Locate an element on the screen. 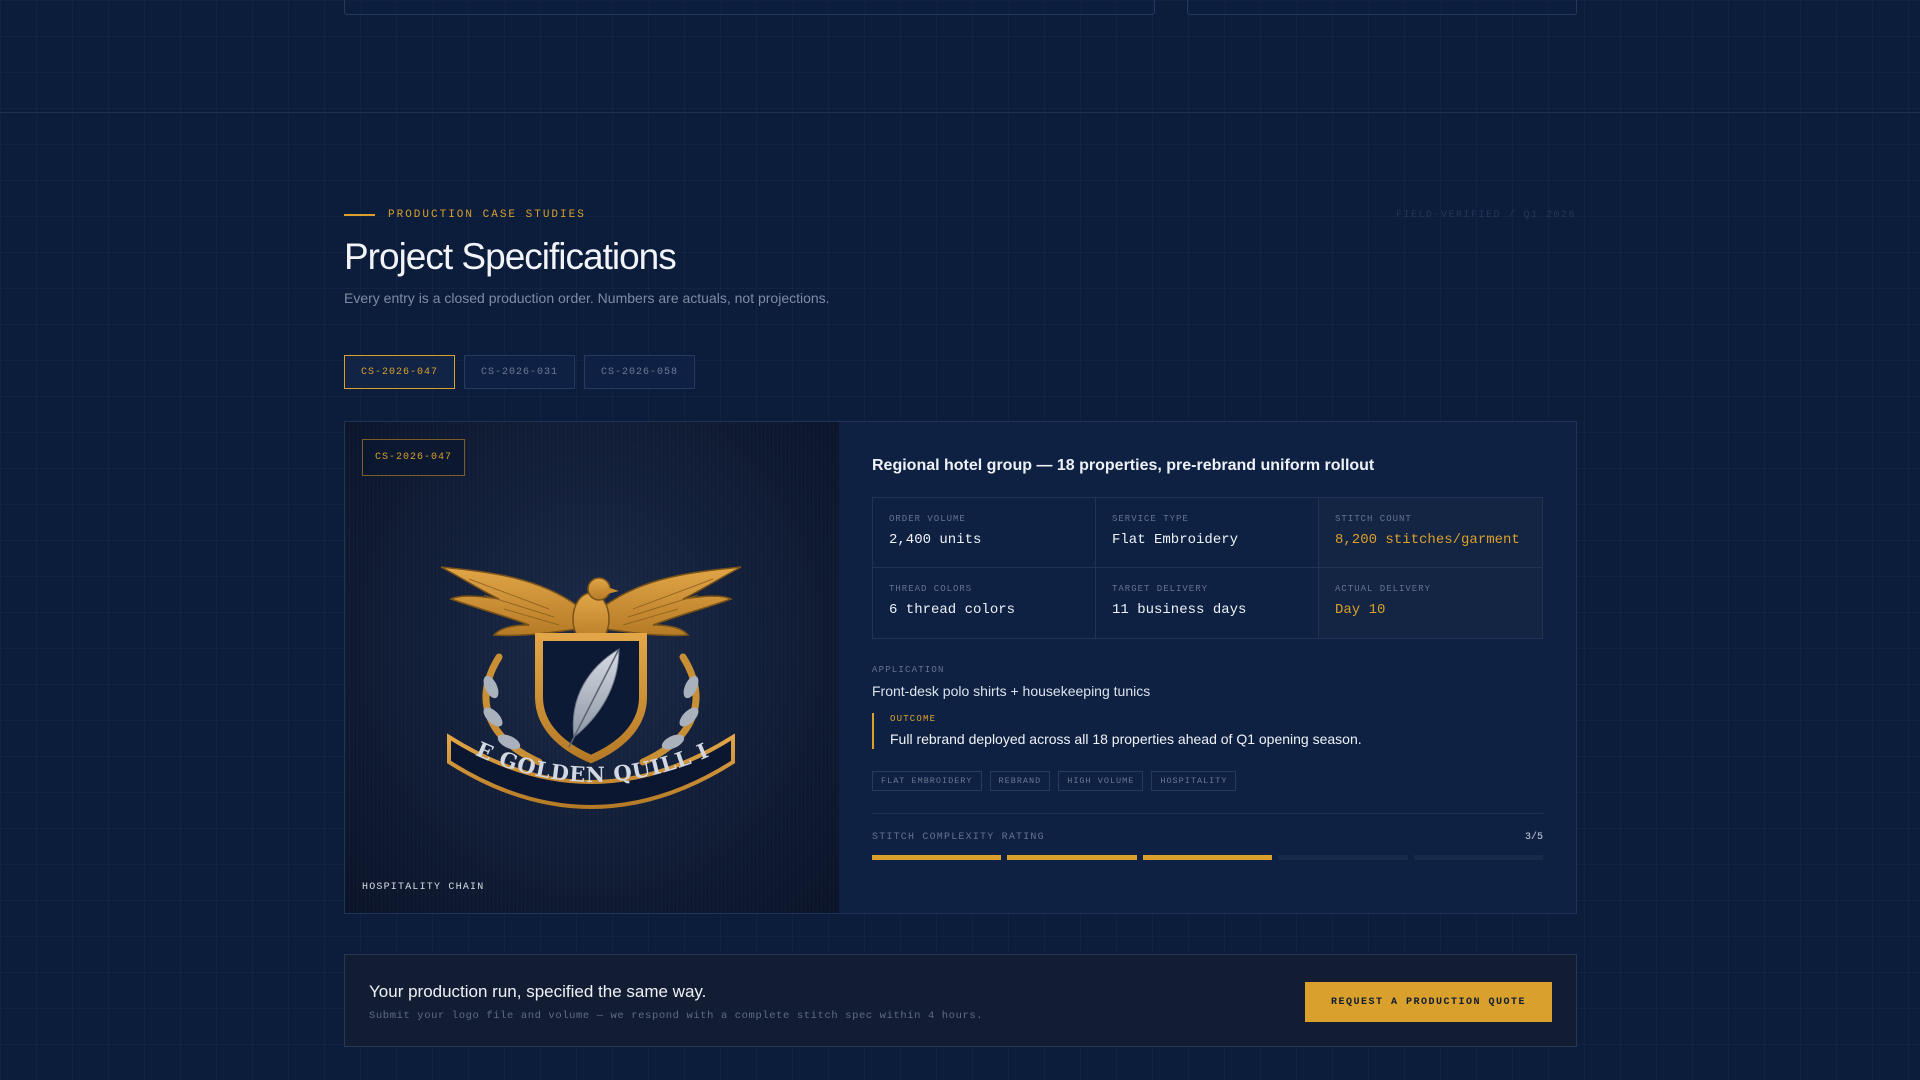  spec-target-delivery: TARGET DELIVERY 11 business days is located at coordinates (1207, 603).